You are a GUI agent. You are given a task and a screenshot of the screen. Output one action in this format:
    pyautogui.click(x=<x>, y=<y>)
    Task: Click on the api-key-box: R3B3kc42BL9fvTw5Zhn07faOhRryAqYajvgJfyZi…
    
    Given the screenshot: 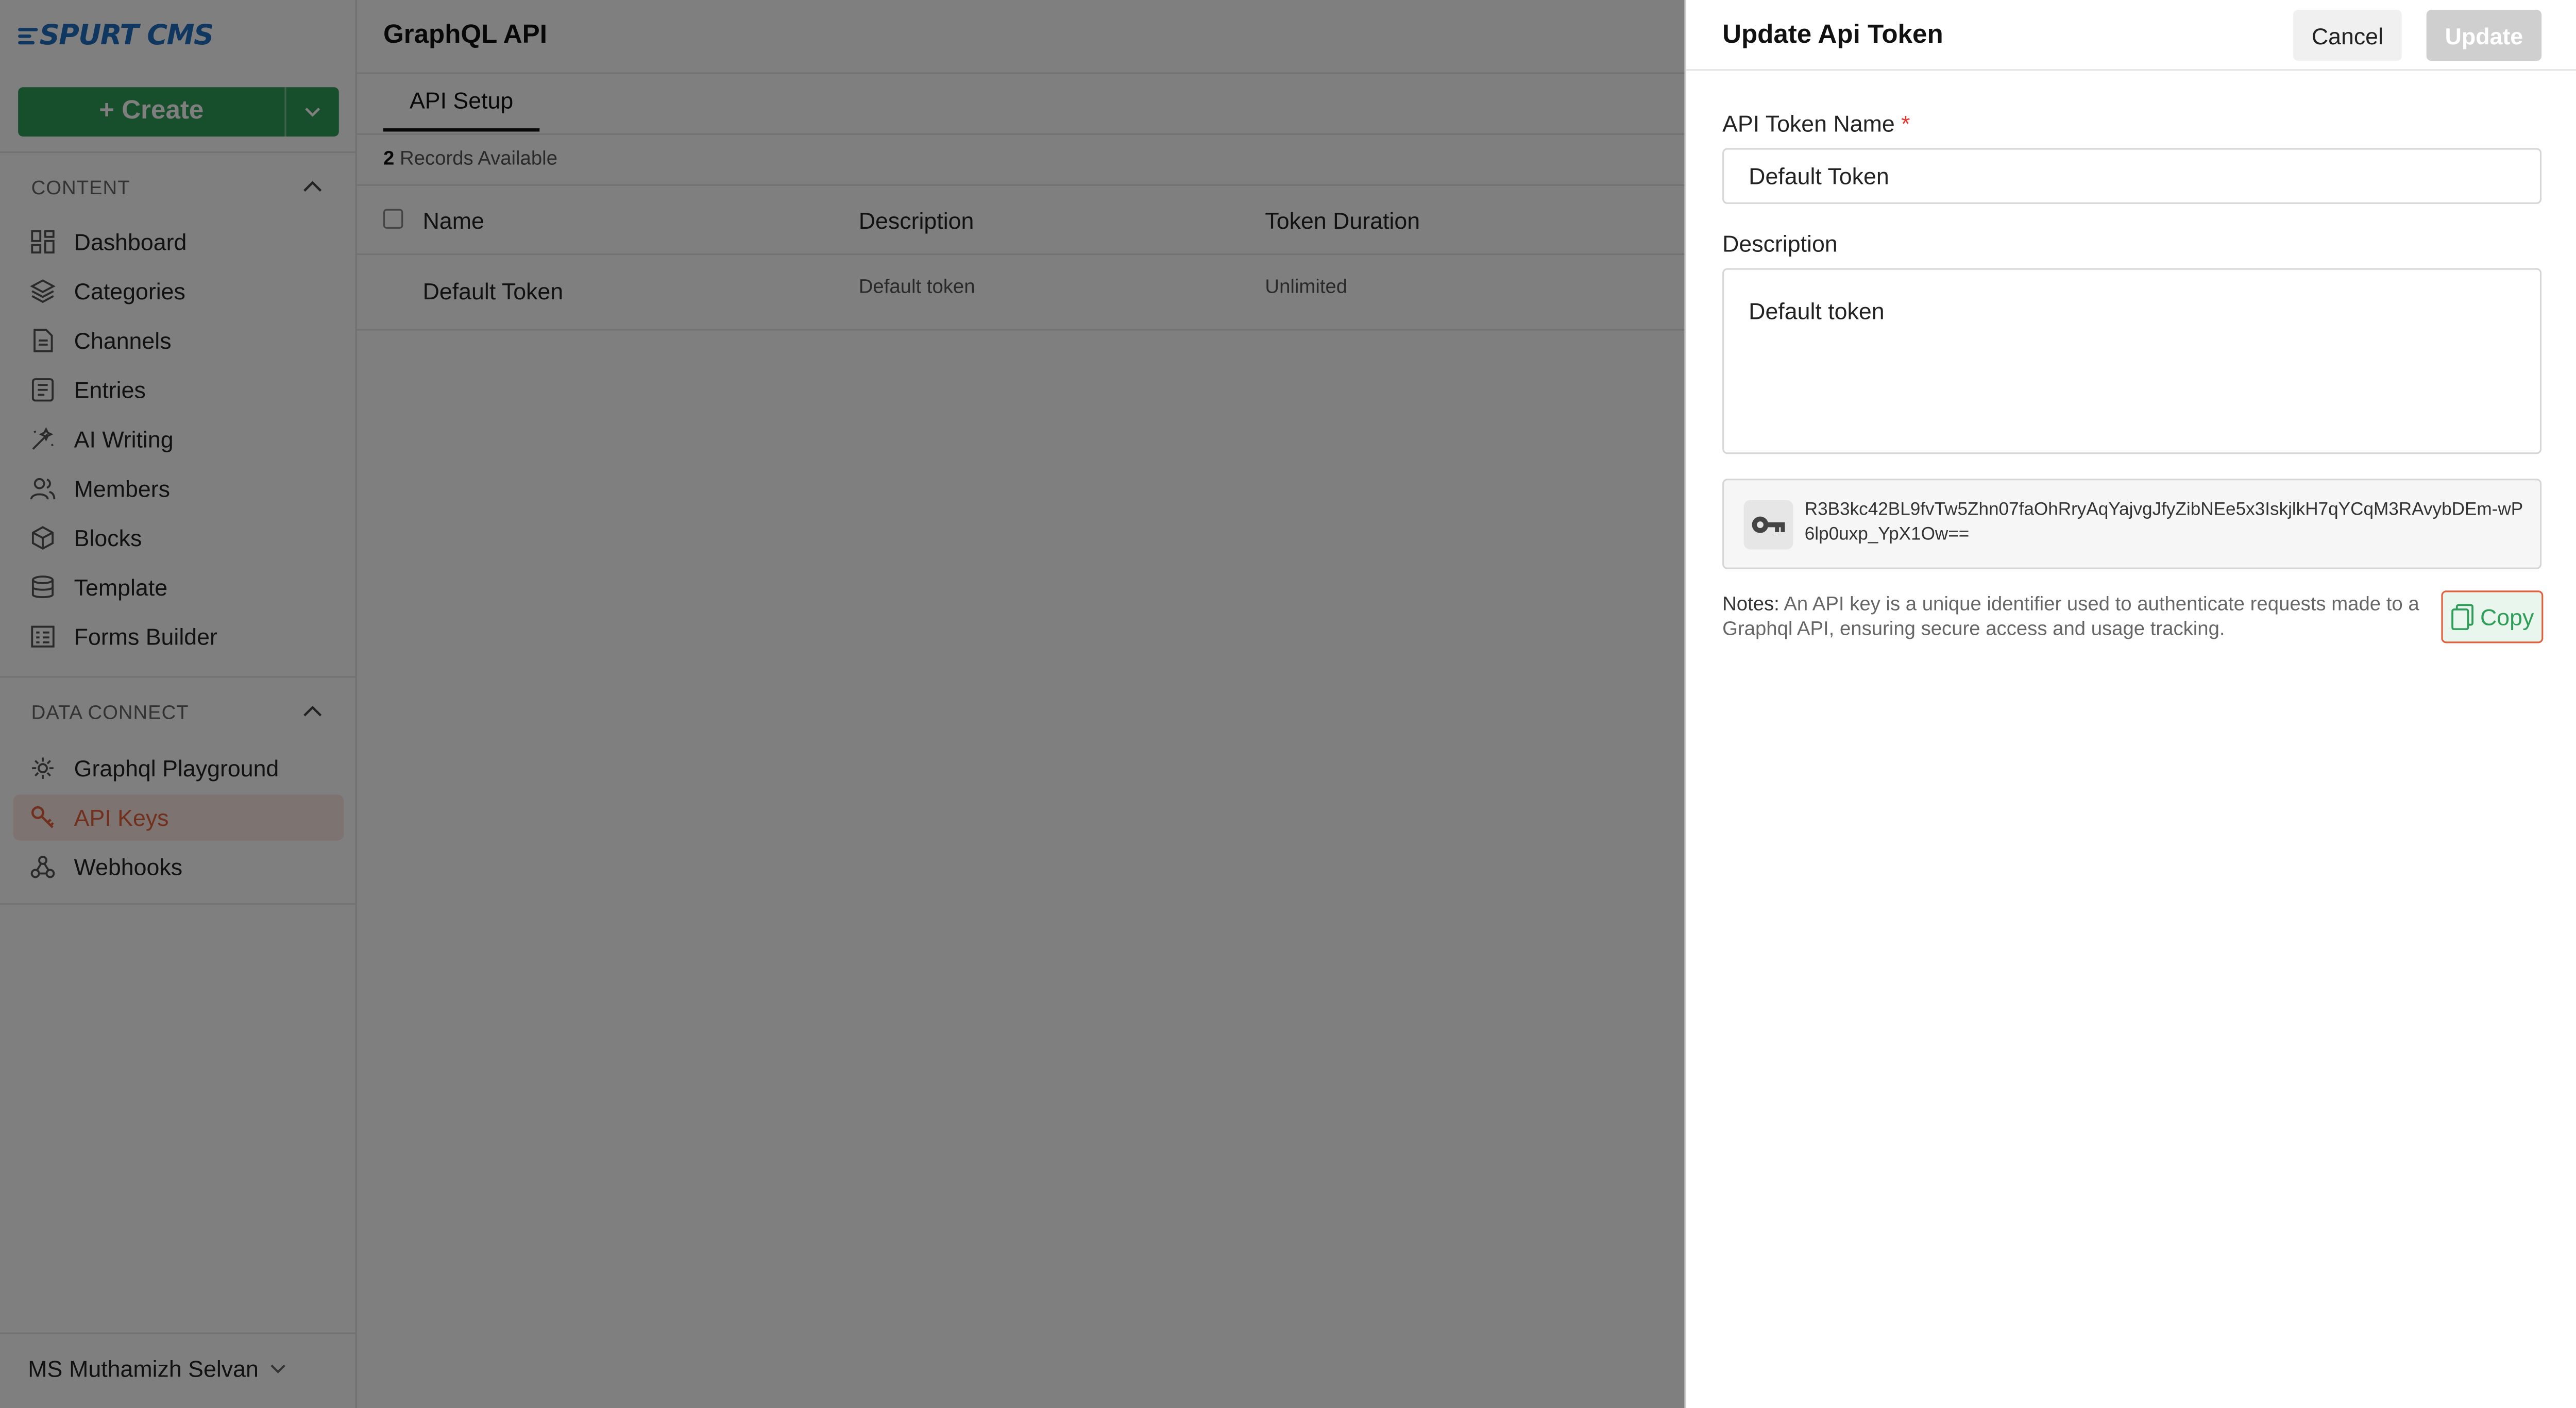 What is the action you would take?
    pyautogui.click(x=2132, y=524)
    